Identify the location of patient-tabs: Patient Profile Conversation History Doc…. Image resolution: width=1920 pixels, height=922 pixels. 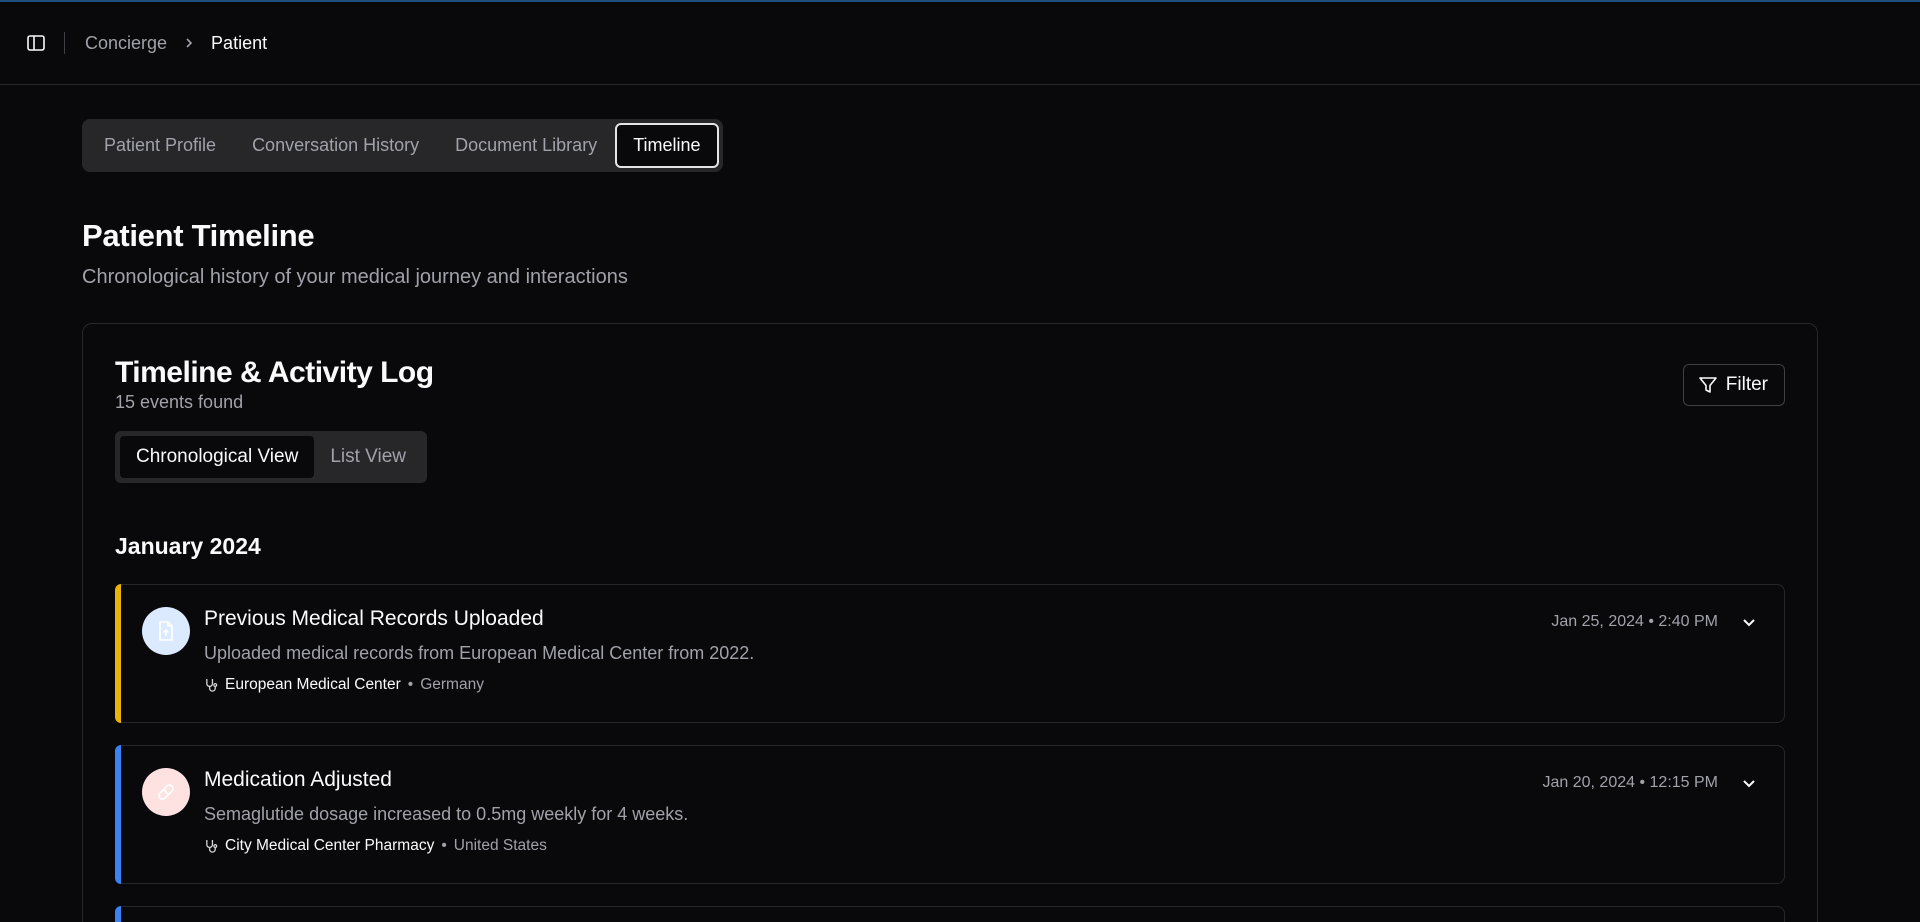
(402, 145).